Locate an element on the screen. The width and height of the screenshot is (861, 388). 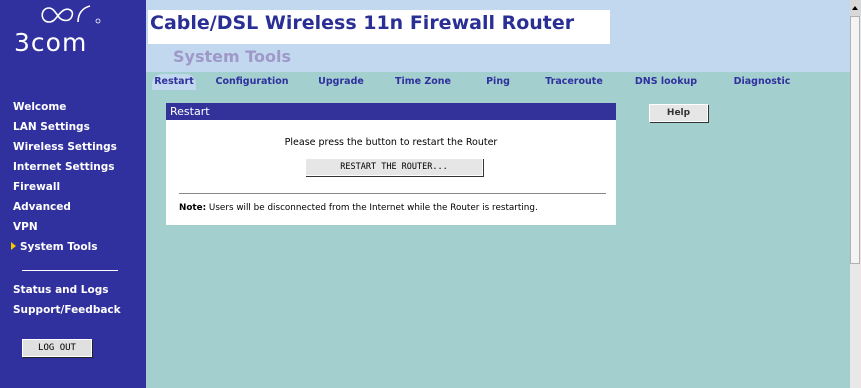
scroll-up-button is located at coordinates (855, 8).